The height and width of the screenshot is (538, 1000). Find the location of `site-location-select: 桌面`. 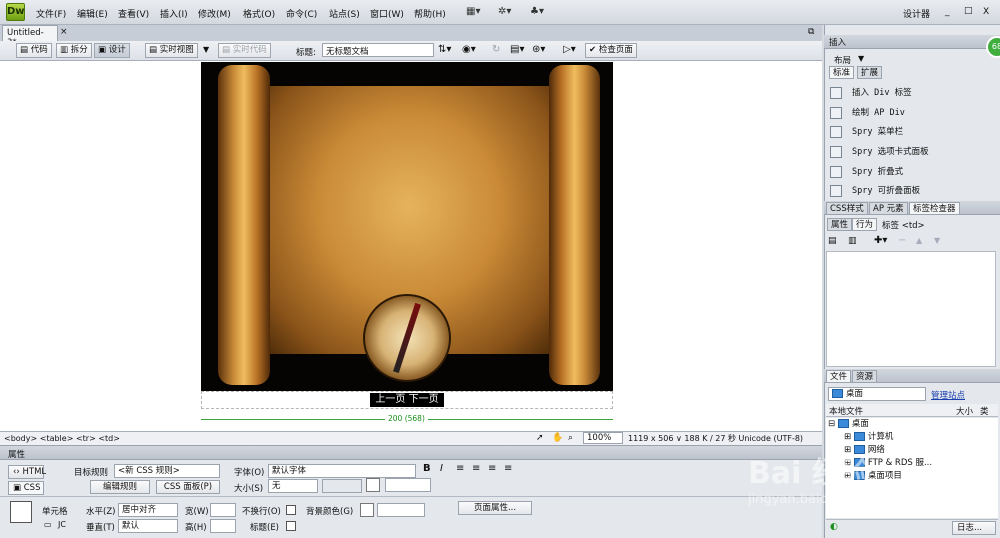

site-location-select: 桌面 is located at coordinates (877, 394).